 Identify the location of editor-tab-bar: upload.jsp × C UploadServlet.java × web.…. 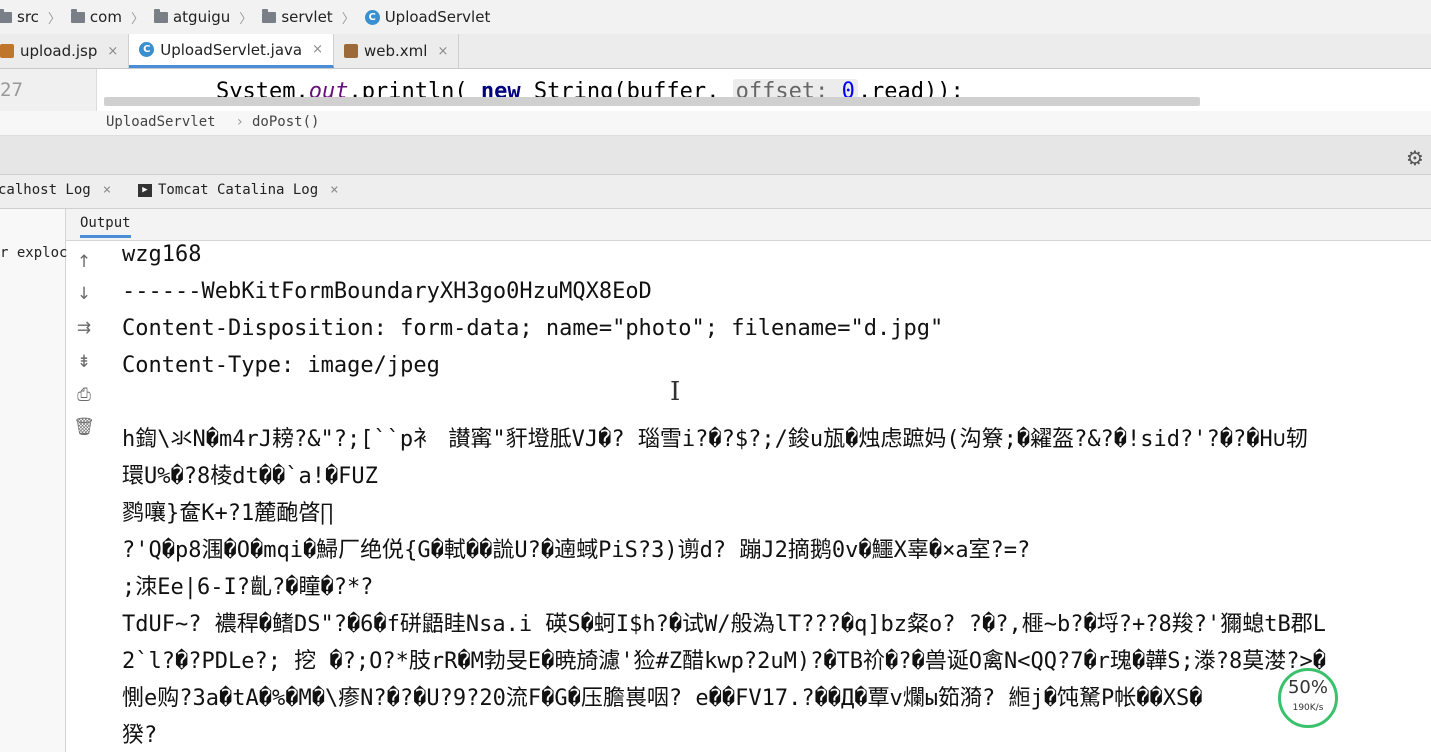
(715, 51).